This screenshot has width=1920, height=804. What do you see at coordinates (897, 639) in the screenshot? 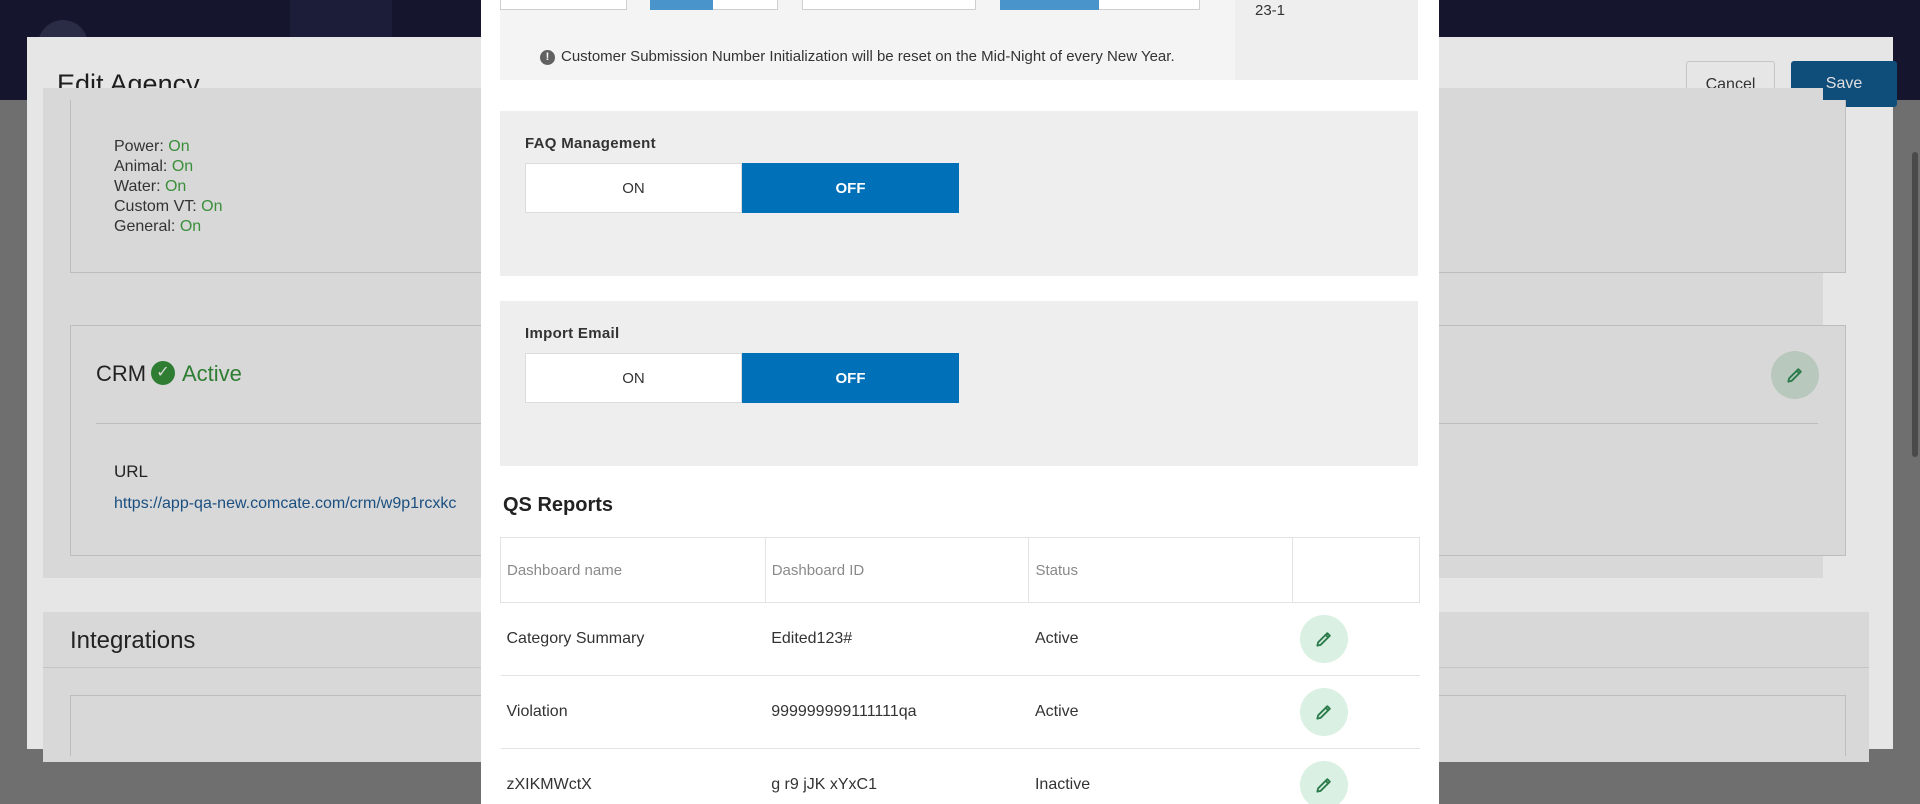
I see `dashboard-id-cell: Edited123#` at bounding box center [897, 639].